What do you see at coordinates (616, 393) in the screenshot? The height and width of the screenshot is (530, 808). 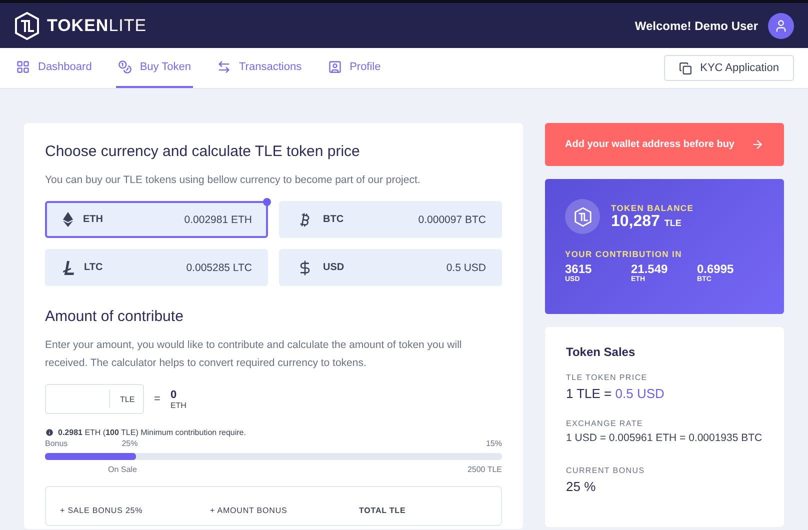 I see `token-price: 1 TLE = 0.5 USD` at bounding box center [616, 393].